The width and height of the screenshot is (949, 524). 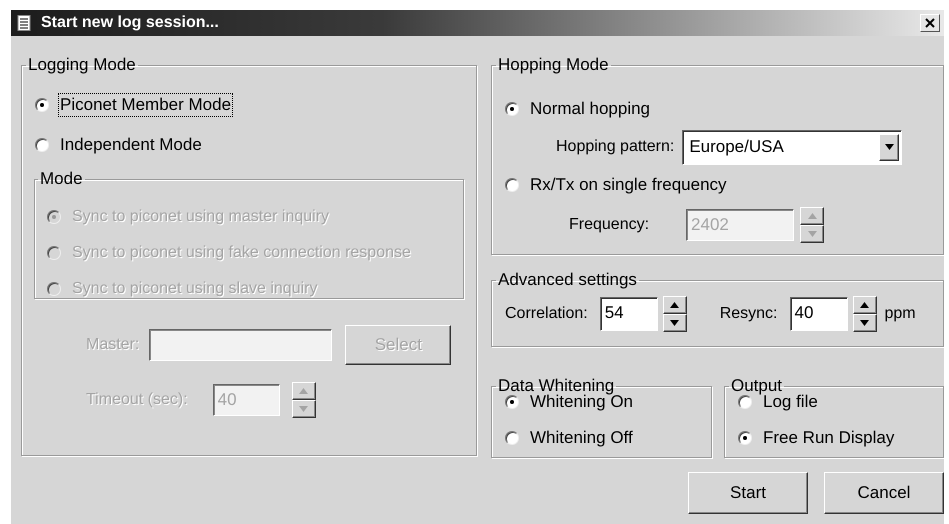 I want to click on dialog-button: Start, so click(x=748, y=493).